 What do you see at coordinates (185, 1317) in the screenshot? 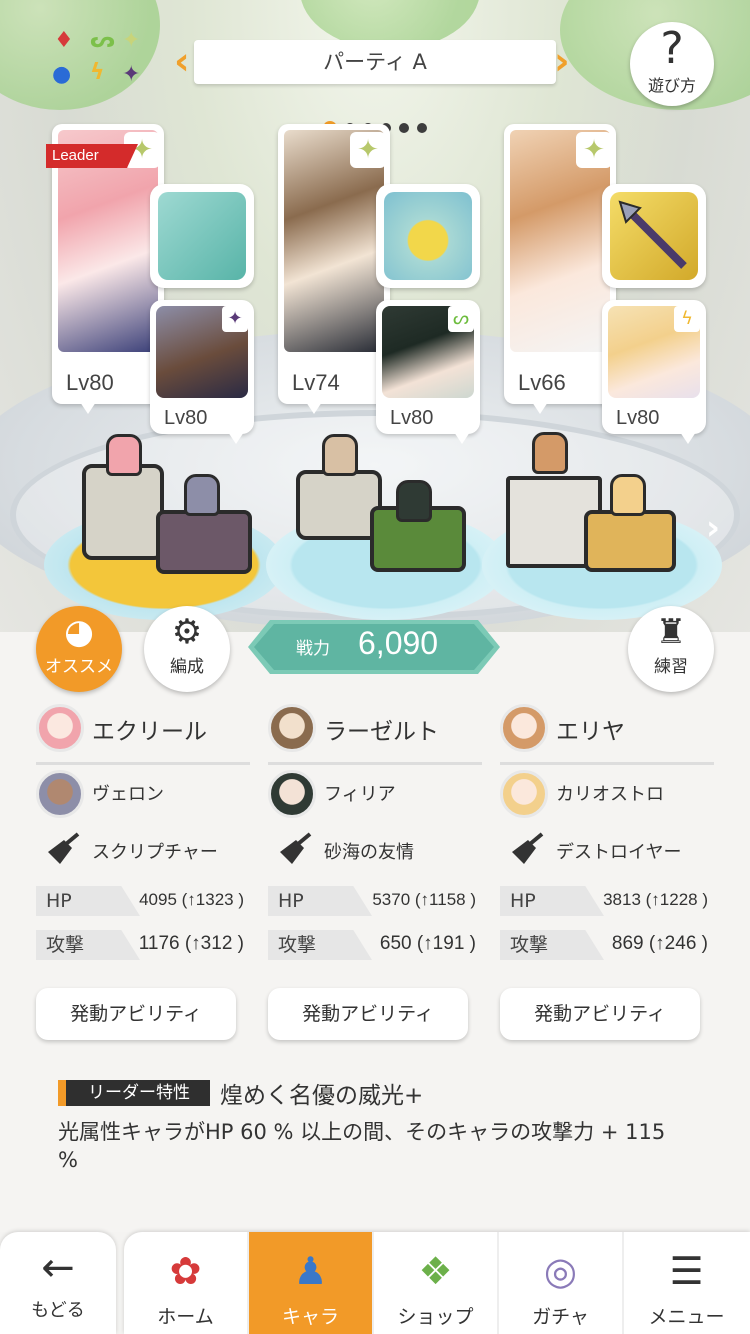
I see `tab-label: ホーム` at bounding box center [185, 1317].